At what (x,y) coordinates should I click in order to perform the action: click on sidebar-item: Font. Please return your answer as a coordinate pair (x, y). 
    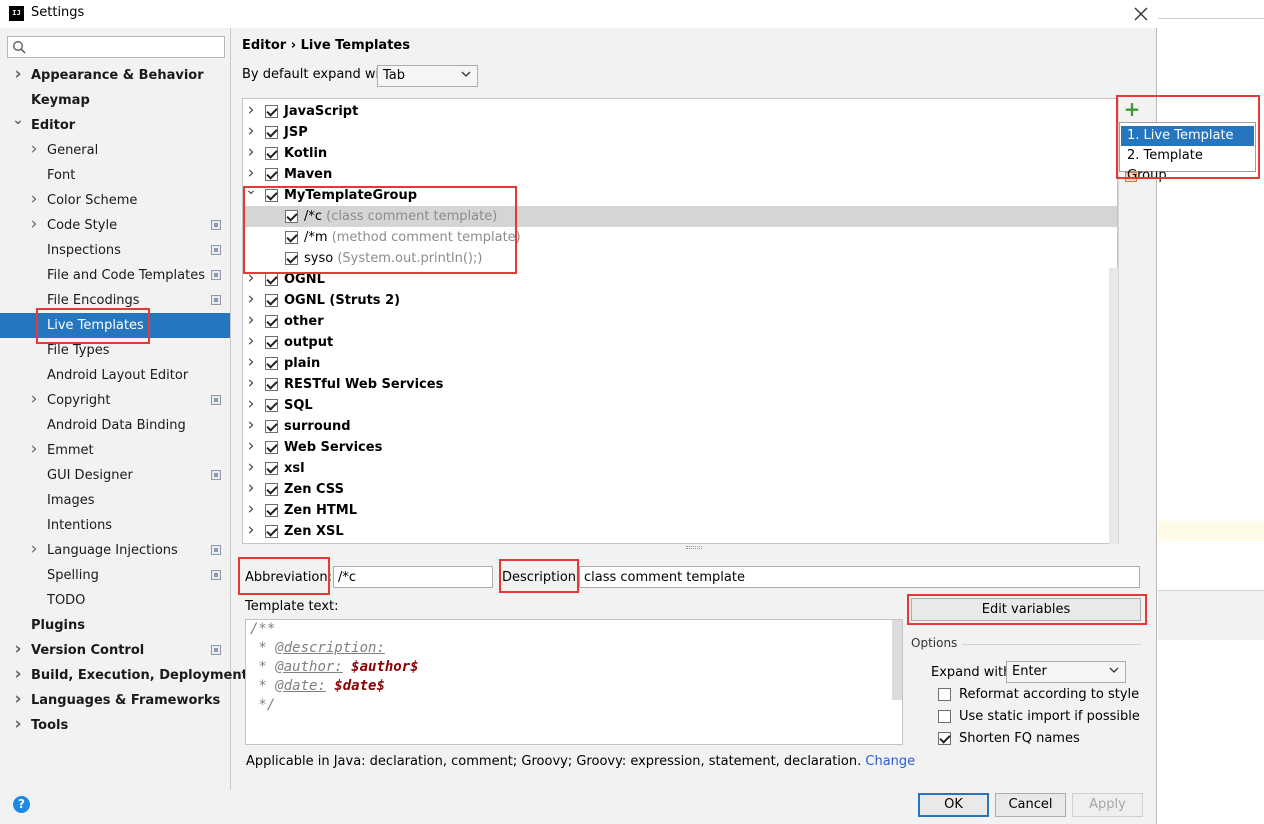
    Looking at the image, I should click on (115, 175).